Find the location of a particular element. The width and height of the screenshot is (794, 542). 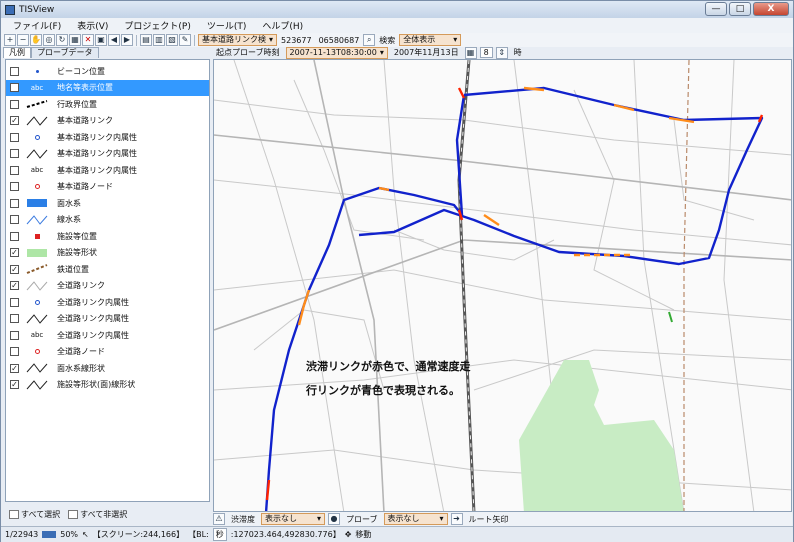

magnifier-icon: ⌕ is located at coordinates (369, 40).